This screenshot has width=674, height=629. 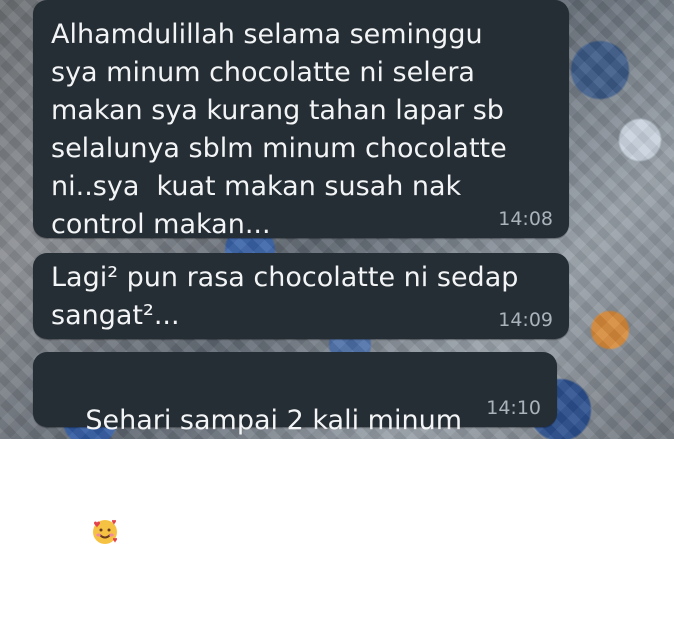 What do you see at coordinates (273, 420) in the screenshot?
I see `message-text-3-content: Sehari sampai 2 kali minum` at bounding box center [273, 420].